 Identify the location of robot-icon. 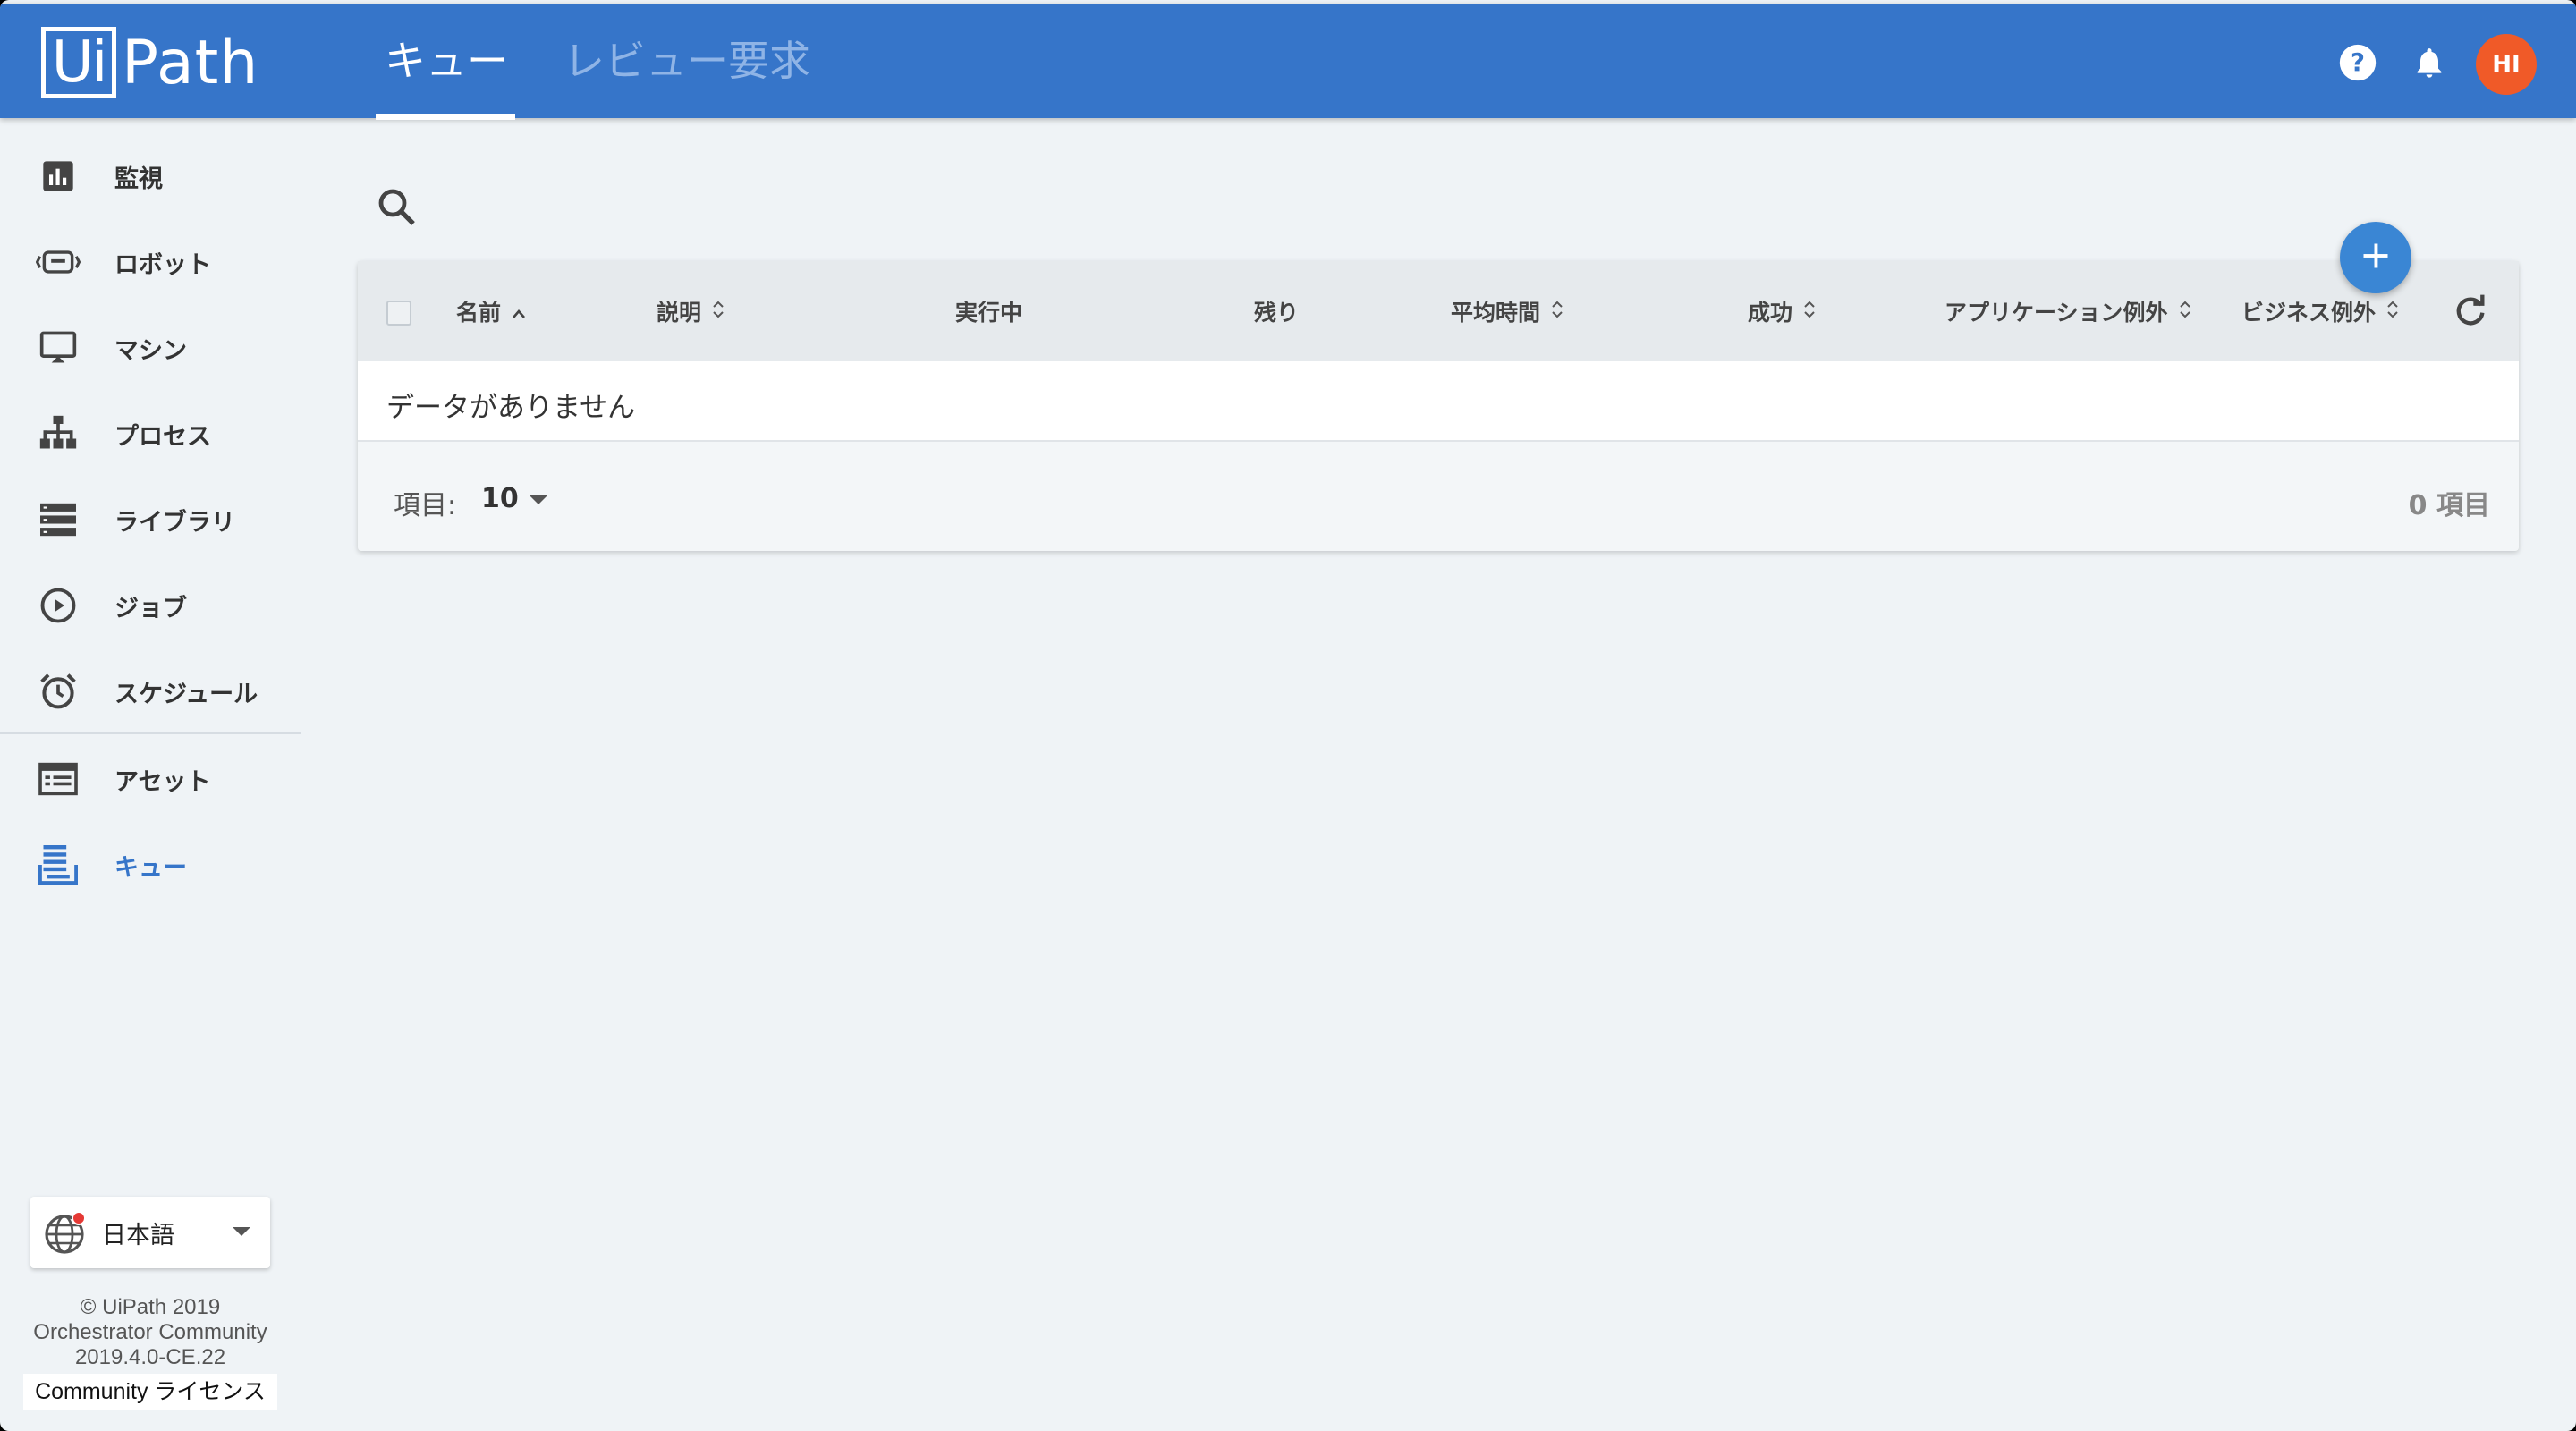
(58, 262).